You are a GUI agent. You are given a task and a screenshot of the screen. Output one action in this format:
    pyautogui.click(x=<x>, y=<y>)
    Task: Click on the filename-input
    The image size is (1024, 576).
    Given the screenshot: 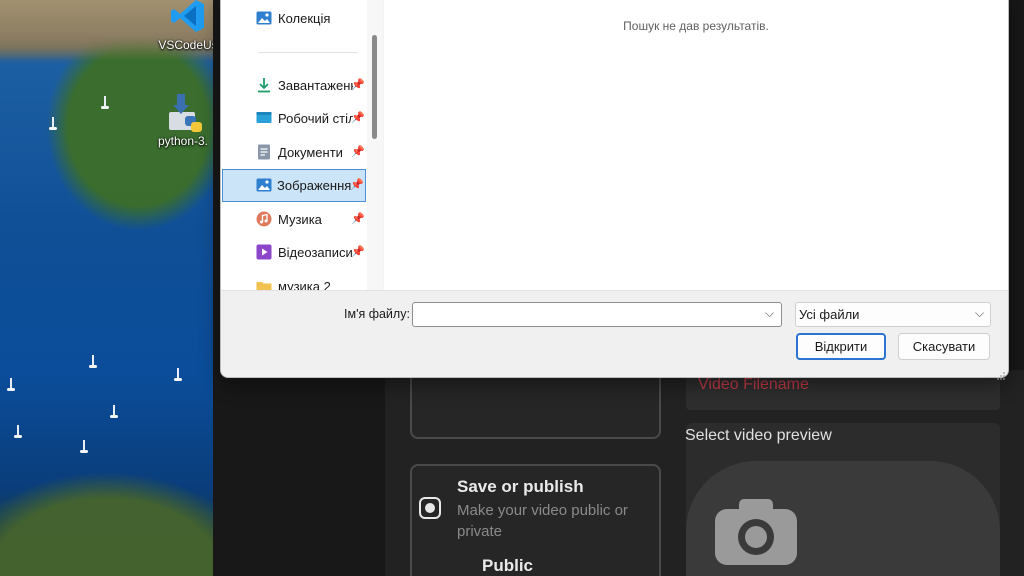 What is the action you would take?
    pyautogui.click(x=597, y=314)
    